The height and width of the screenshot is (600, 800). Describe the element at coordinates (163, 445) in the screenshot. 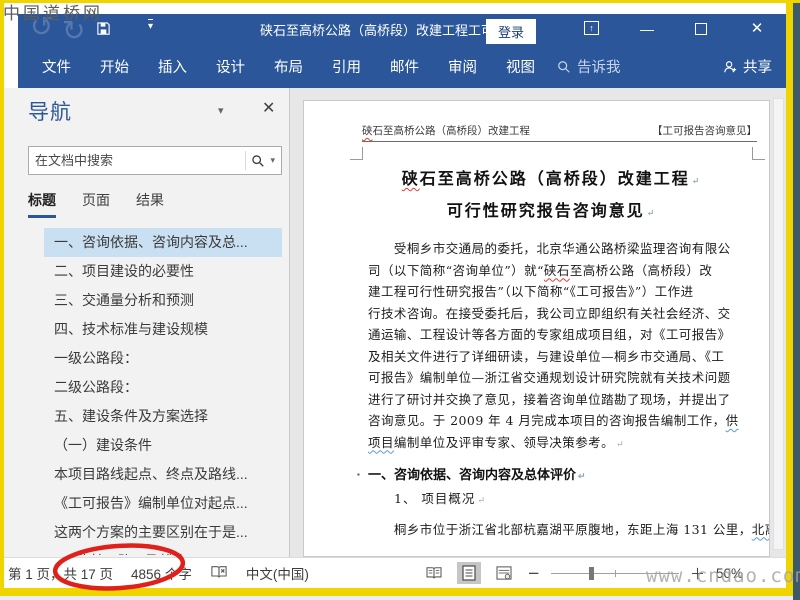

I see `nav-heading-item: （一）建设条件` at that location.